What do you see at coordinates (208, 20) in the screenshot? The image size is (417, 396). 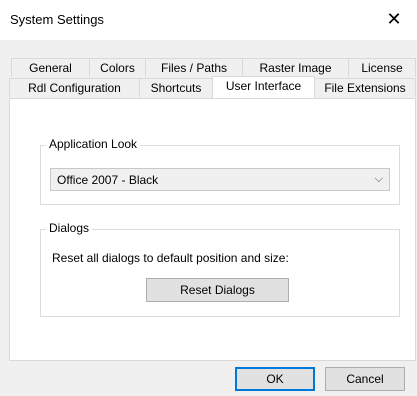 I see `title-bar: System Settings ✕` at bounding box center [208, 20].